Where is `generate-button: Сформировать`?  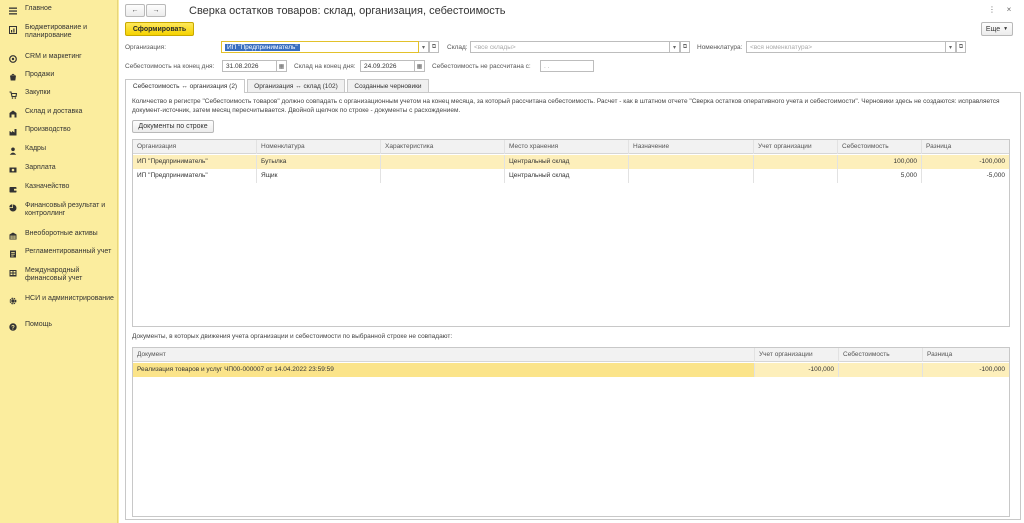
generate-button: Сформировать is located at coordinates (159, 29).